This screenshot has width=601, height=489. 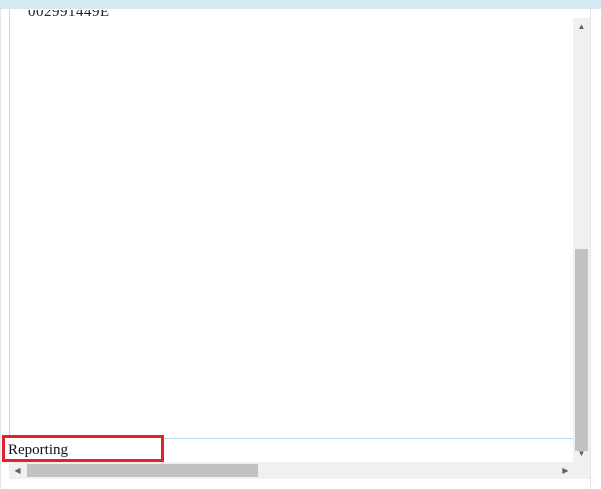 I want to click on vertical-scroll-thumb, so click(x=581, y=350).